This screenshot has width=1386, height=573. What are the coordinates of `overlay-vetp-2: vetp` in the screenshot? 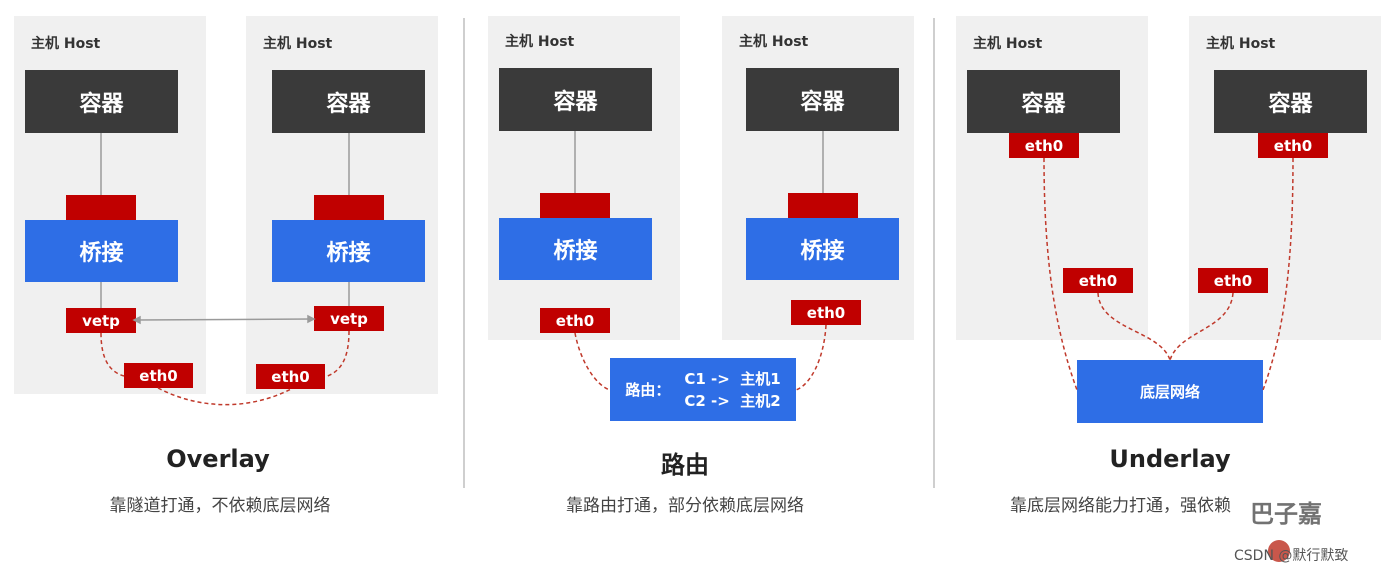 It's located at (349, 318).